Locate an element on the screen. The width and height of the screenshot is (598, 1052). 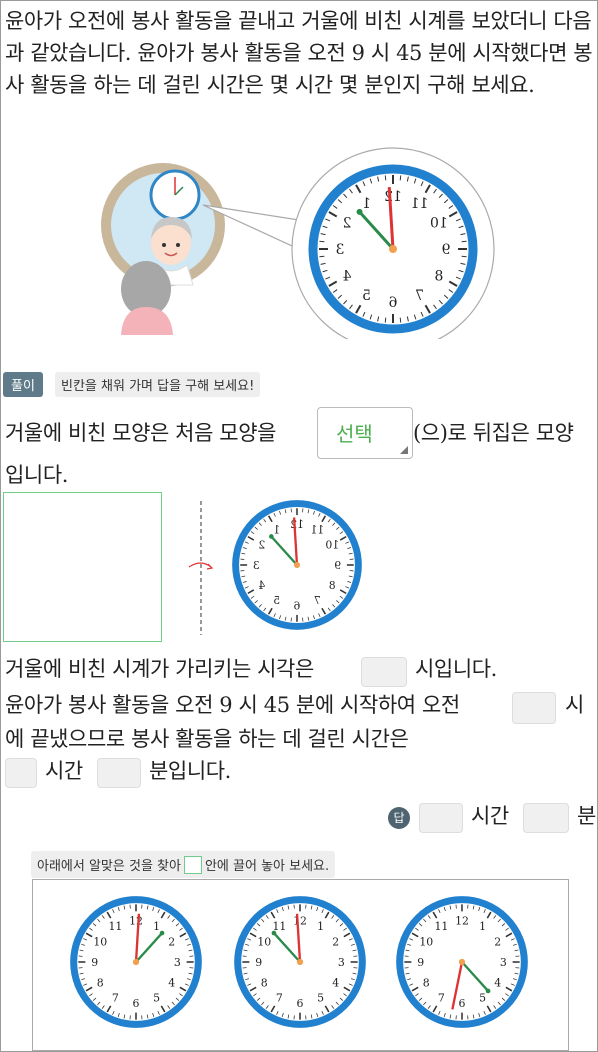
option-clock-3: 12 12 3 456 78 9 1011 is located at coordinates (462, 962).